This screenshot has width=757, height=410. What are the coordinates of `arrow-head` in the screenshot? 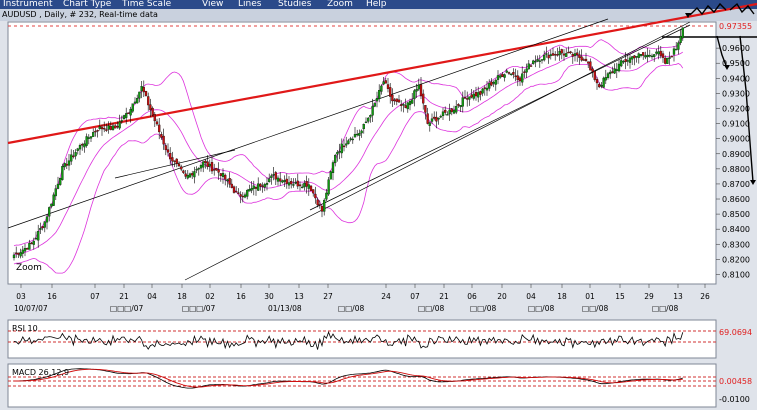 It's located at (753, 182).